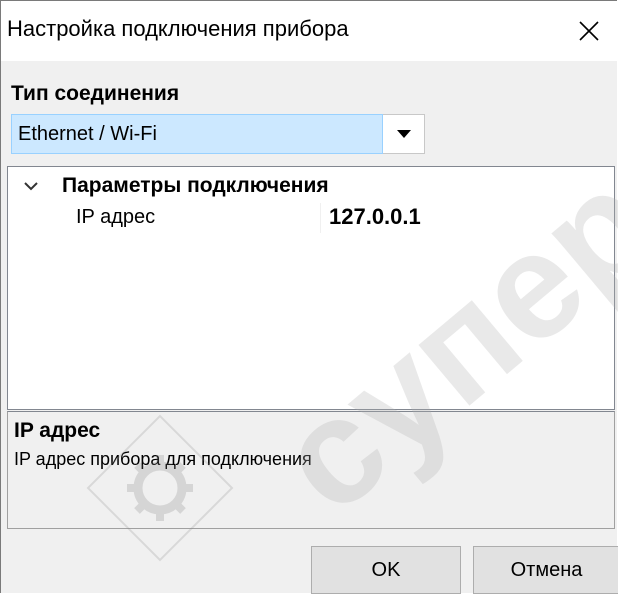  I want to click on connection-type-label: Тип соединения, so click(95, 93).